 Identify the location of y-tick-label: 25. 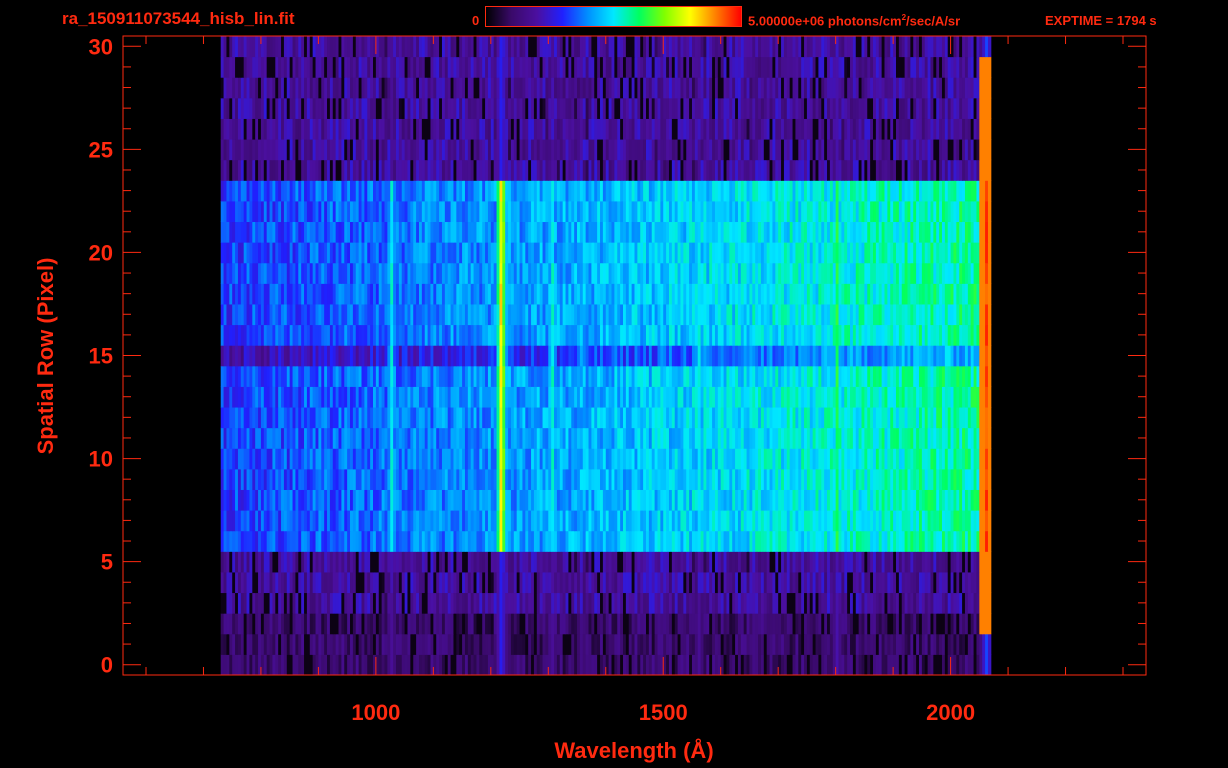
(101, 149).